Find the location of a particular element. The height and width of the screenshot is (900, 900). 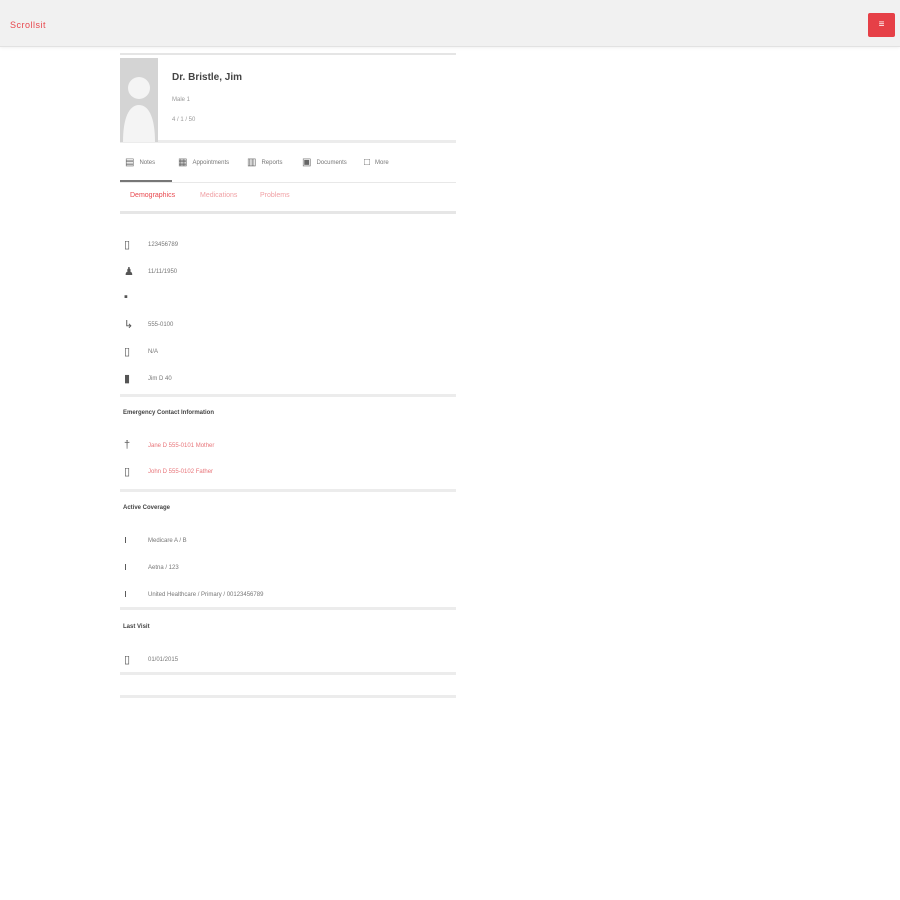

mobile-icon: ▯ is located at coordinates (127, 352).